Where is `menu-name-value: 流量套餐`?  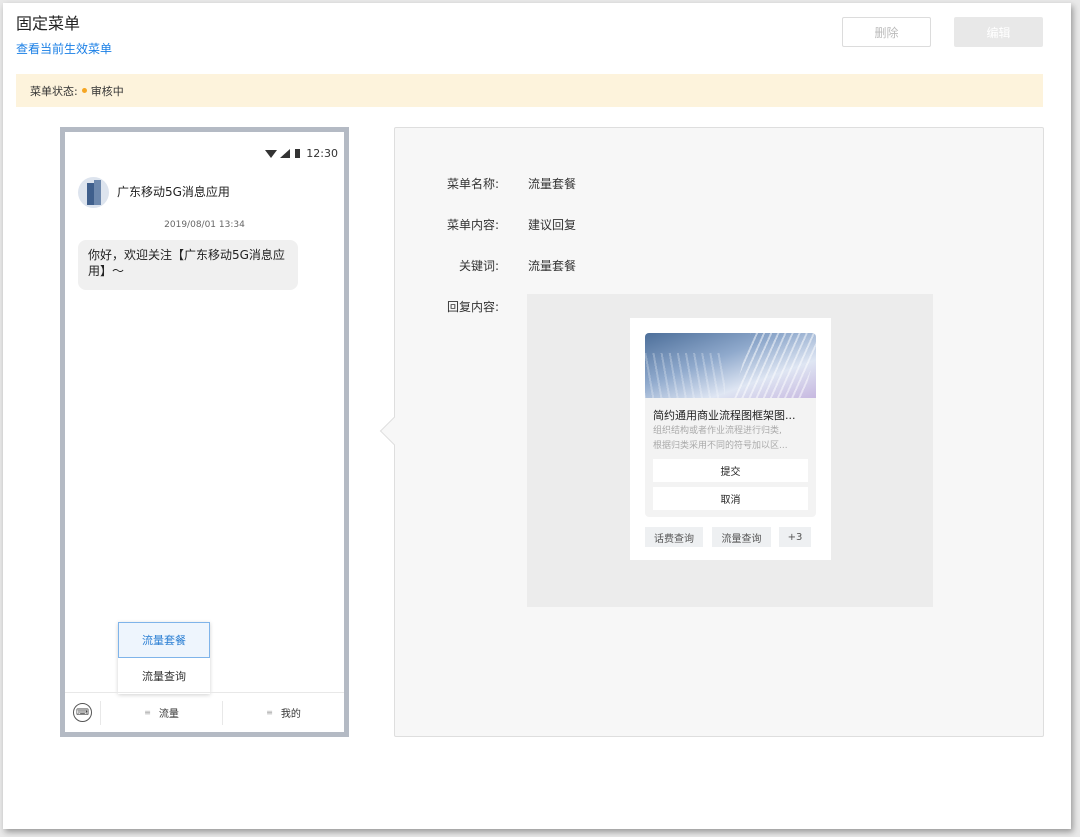
menu-name-value: 流量套餐 is located at coordinates (552, 184).